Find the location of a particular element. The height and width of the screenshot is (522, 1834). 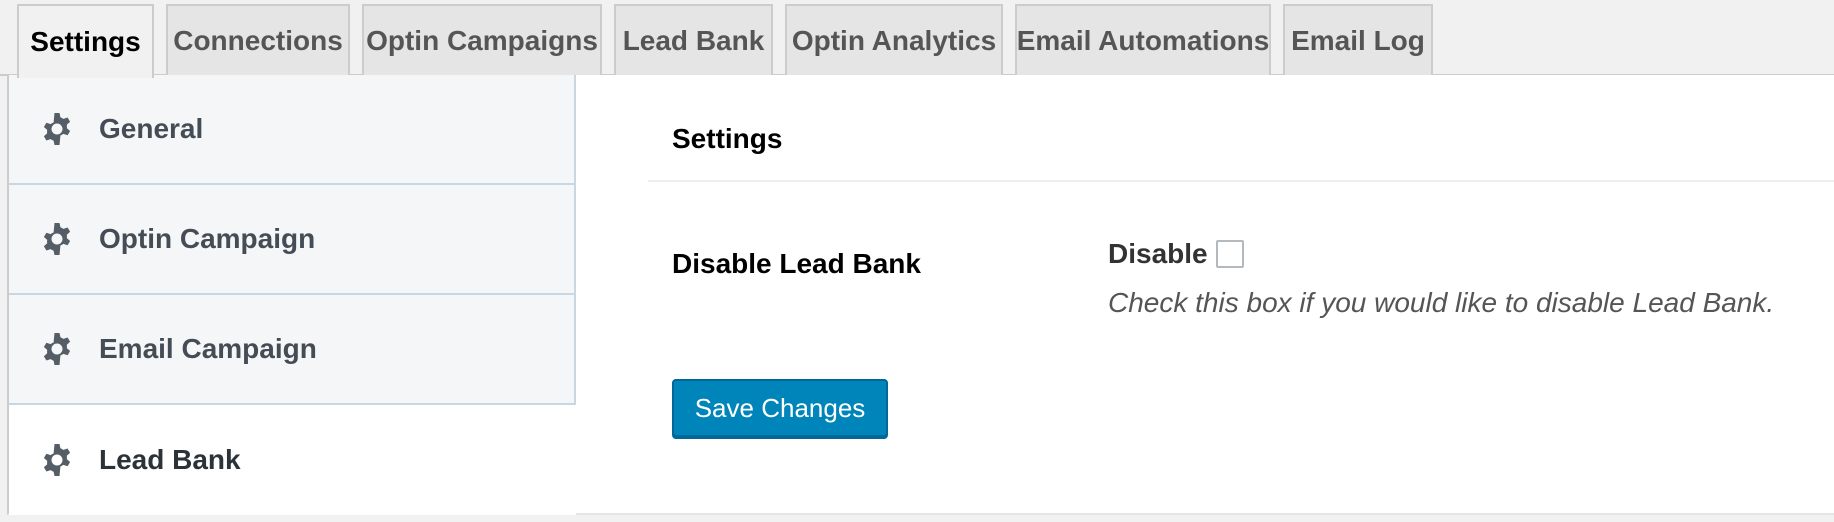

tab-connections: Connections is located at coordinates (258, 40).